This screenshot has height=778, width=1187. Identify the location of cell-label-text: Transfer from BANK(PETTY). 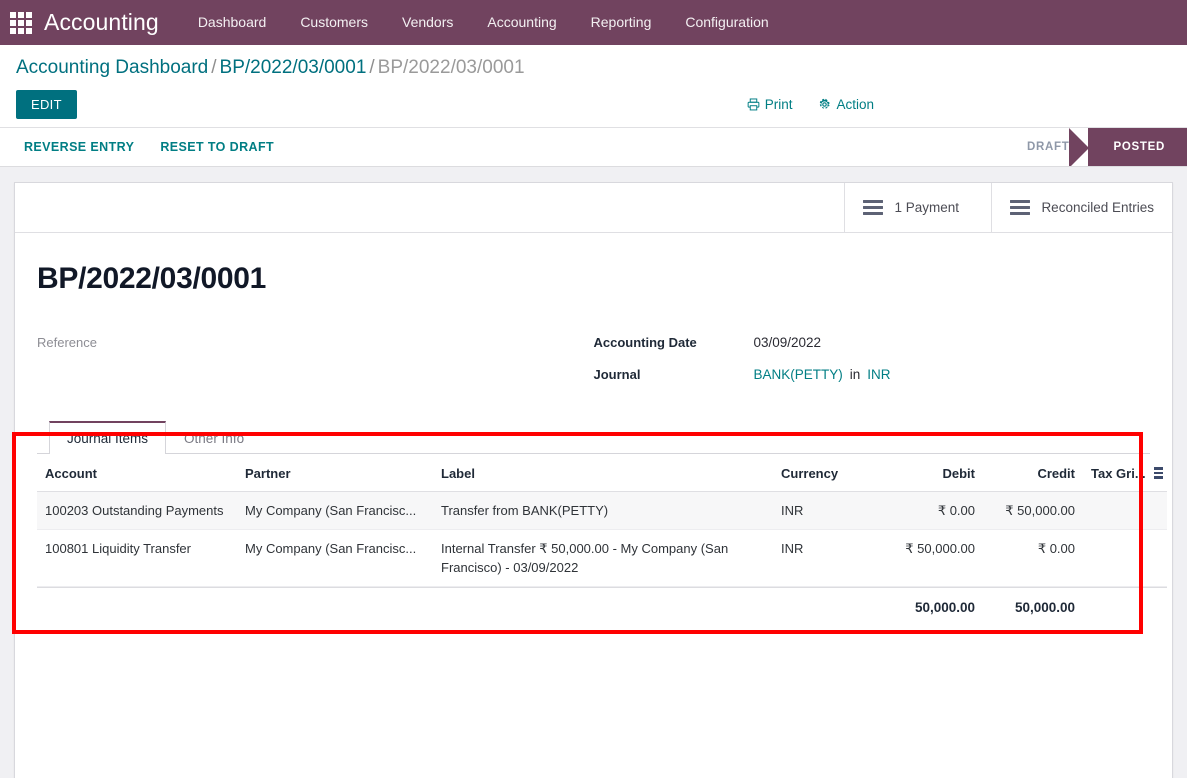
(525, 510).